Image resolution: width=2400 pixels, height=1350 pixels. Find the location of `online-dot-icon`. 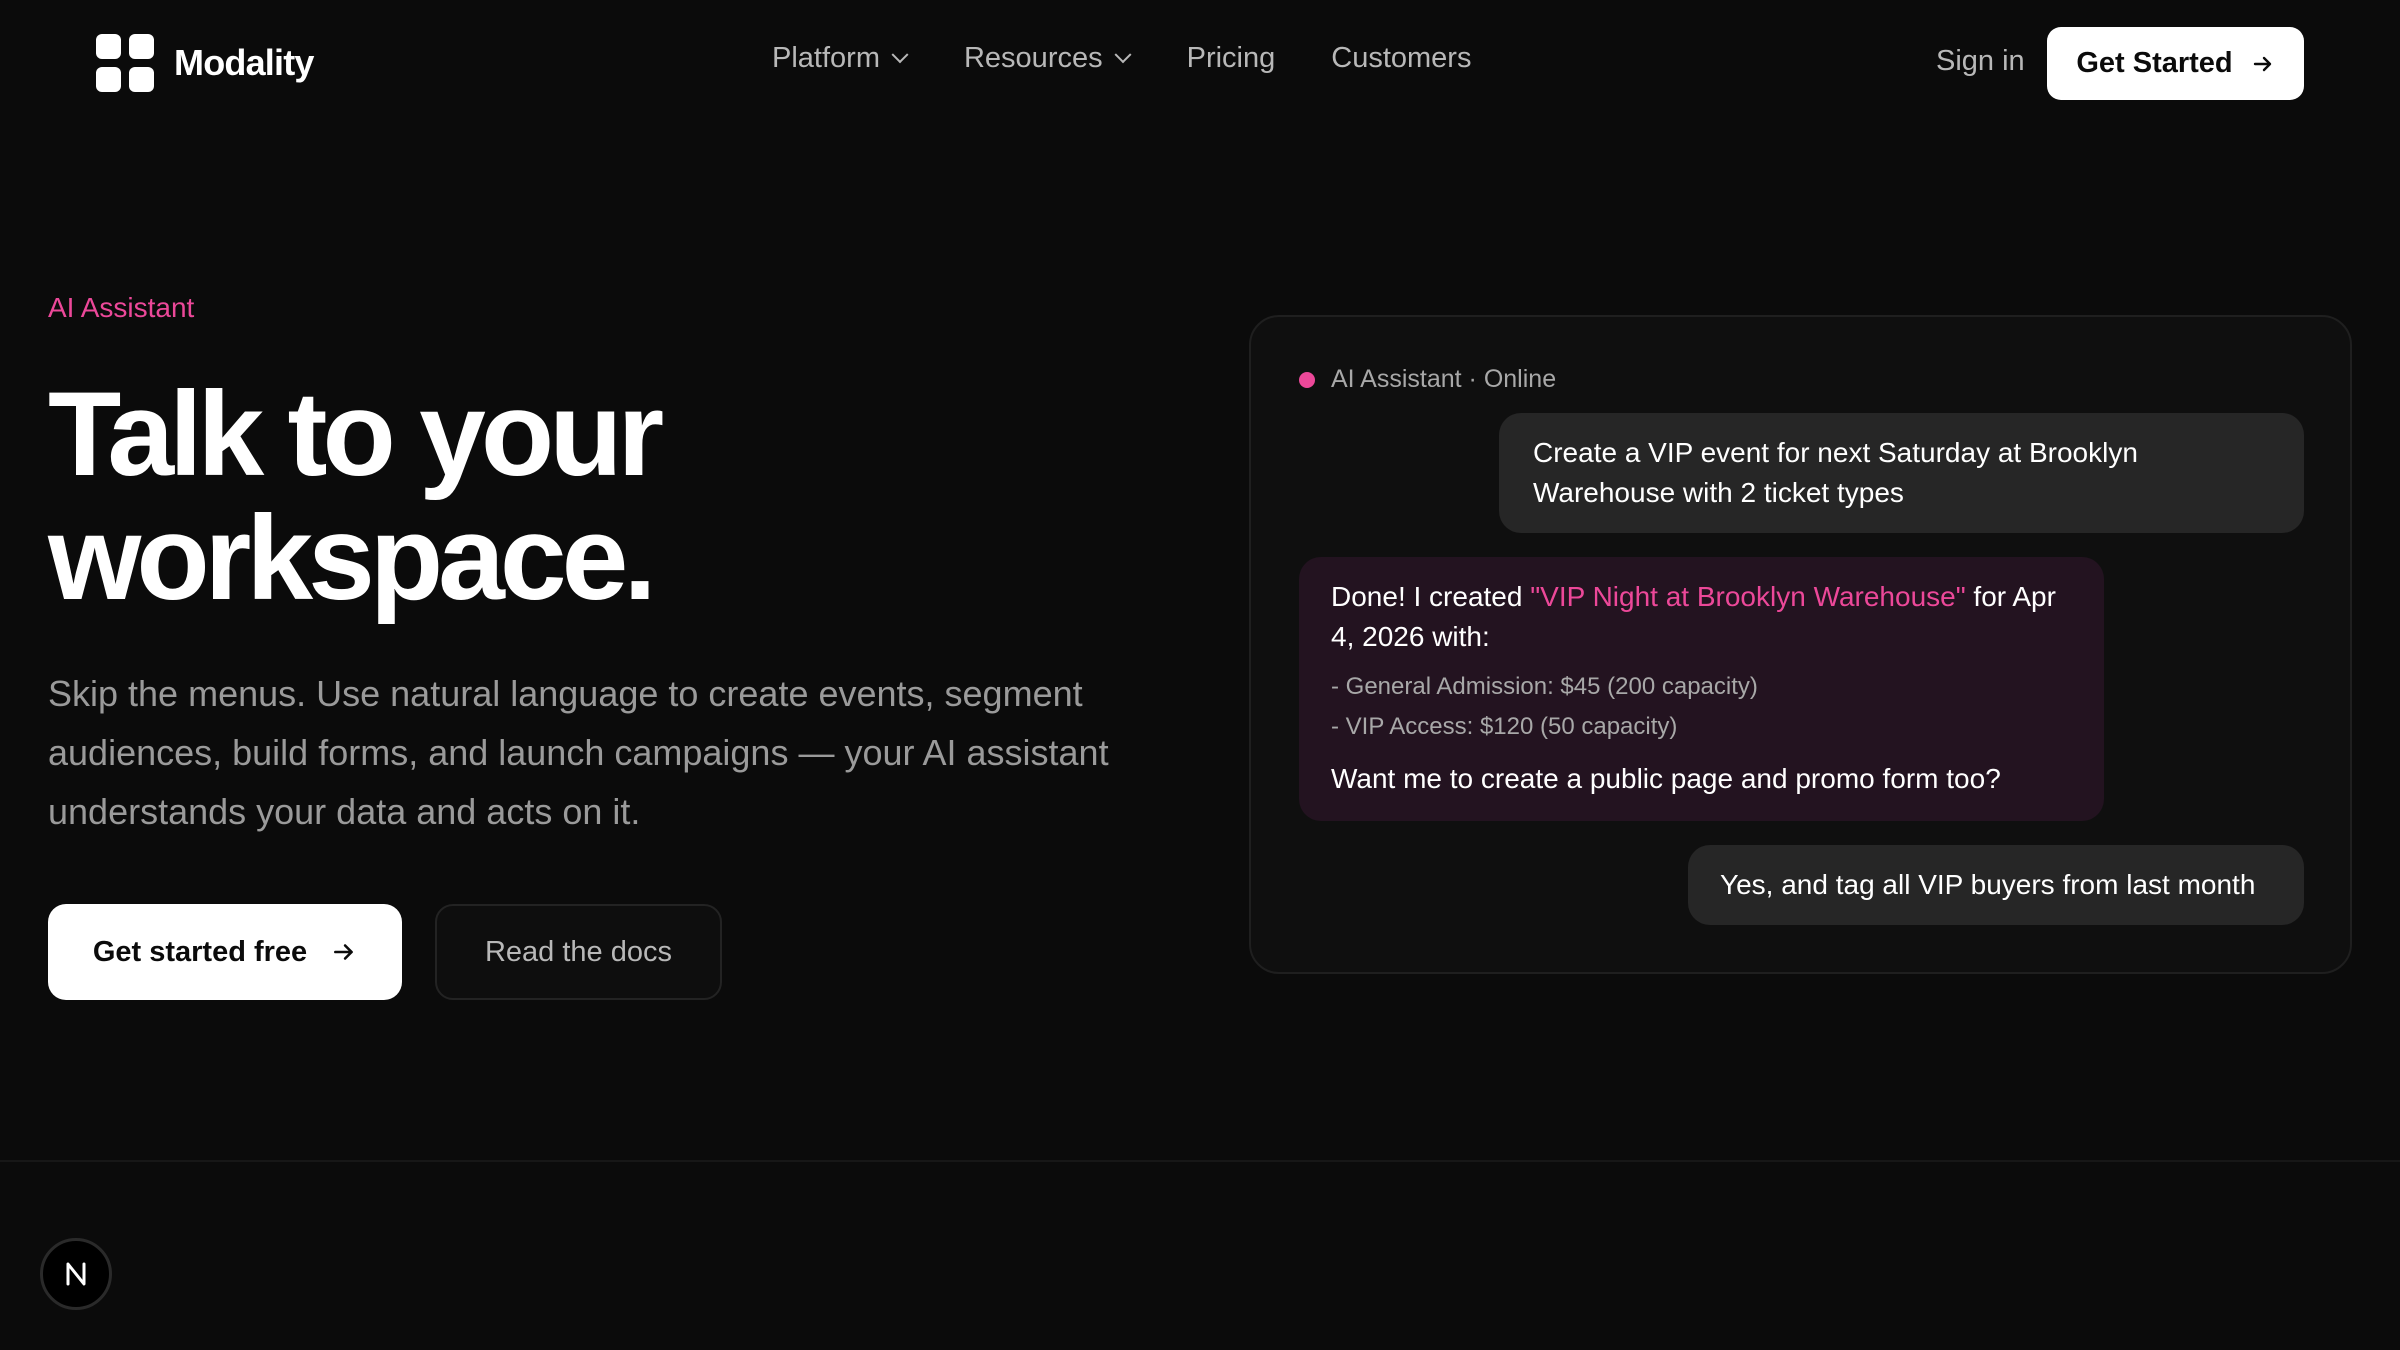

online-dot-icon is located at coordinates (1307, 379).